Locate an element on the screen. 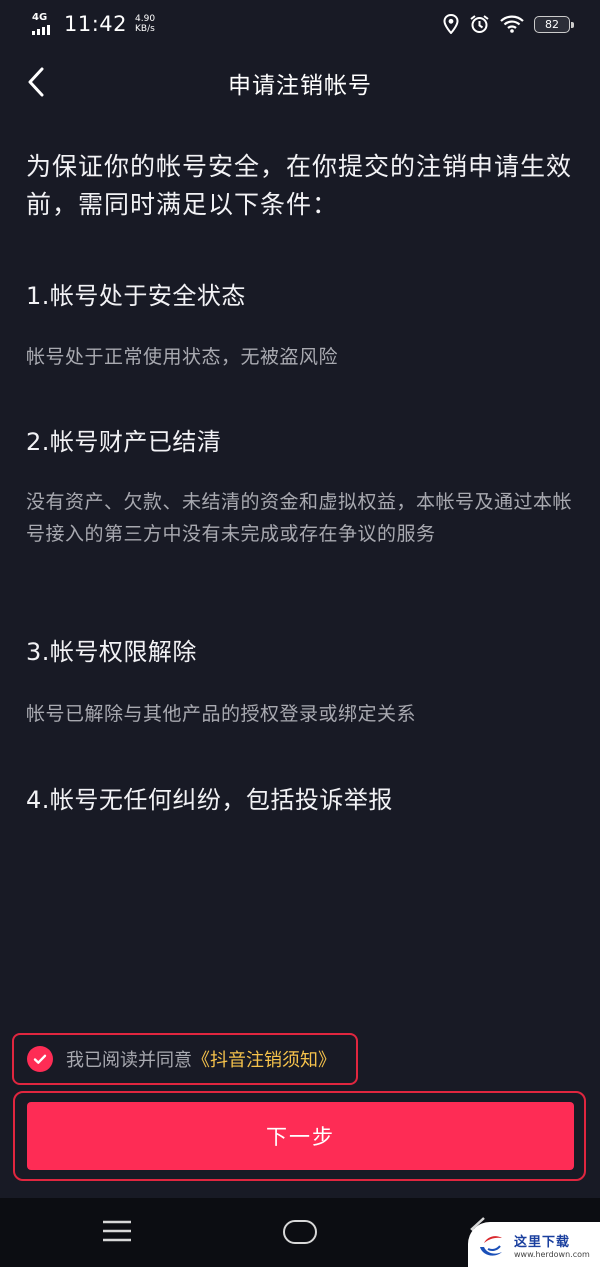 This screenshot has width=600, height=1267. agreement-checkbox is located at coordinates (40, 1059).